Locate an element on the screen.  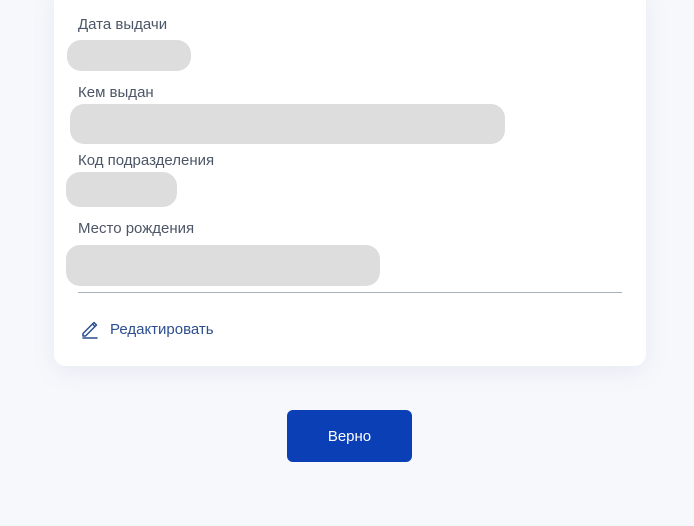
field-label-issue-date: Дата выдачи is located at coordinates (123, 24).